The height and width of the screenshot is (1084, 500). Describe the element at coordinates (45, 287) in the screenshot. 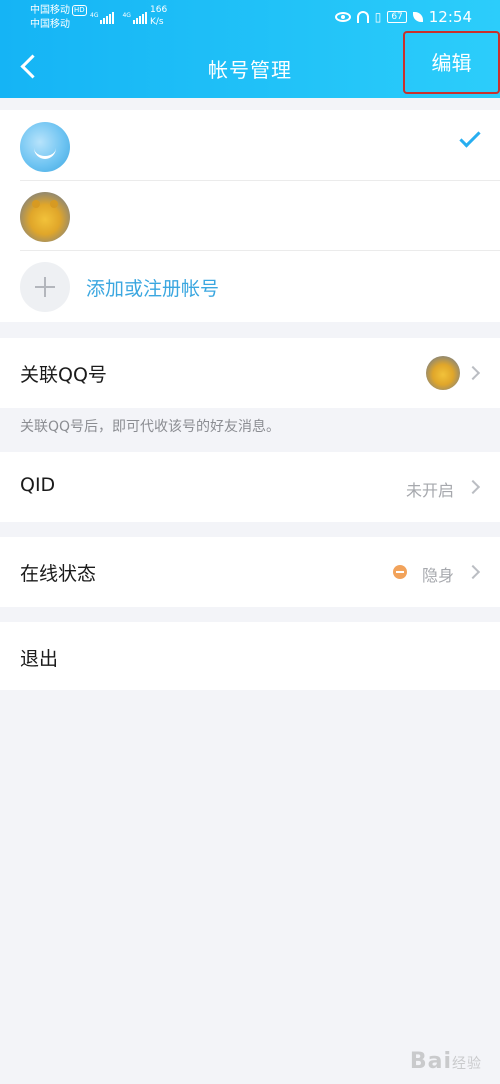

I see `add-icon` at that location.